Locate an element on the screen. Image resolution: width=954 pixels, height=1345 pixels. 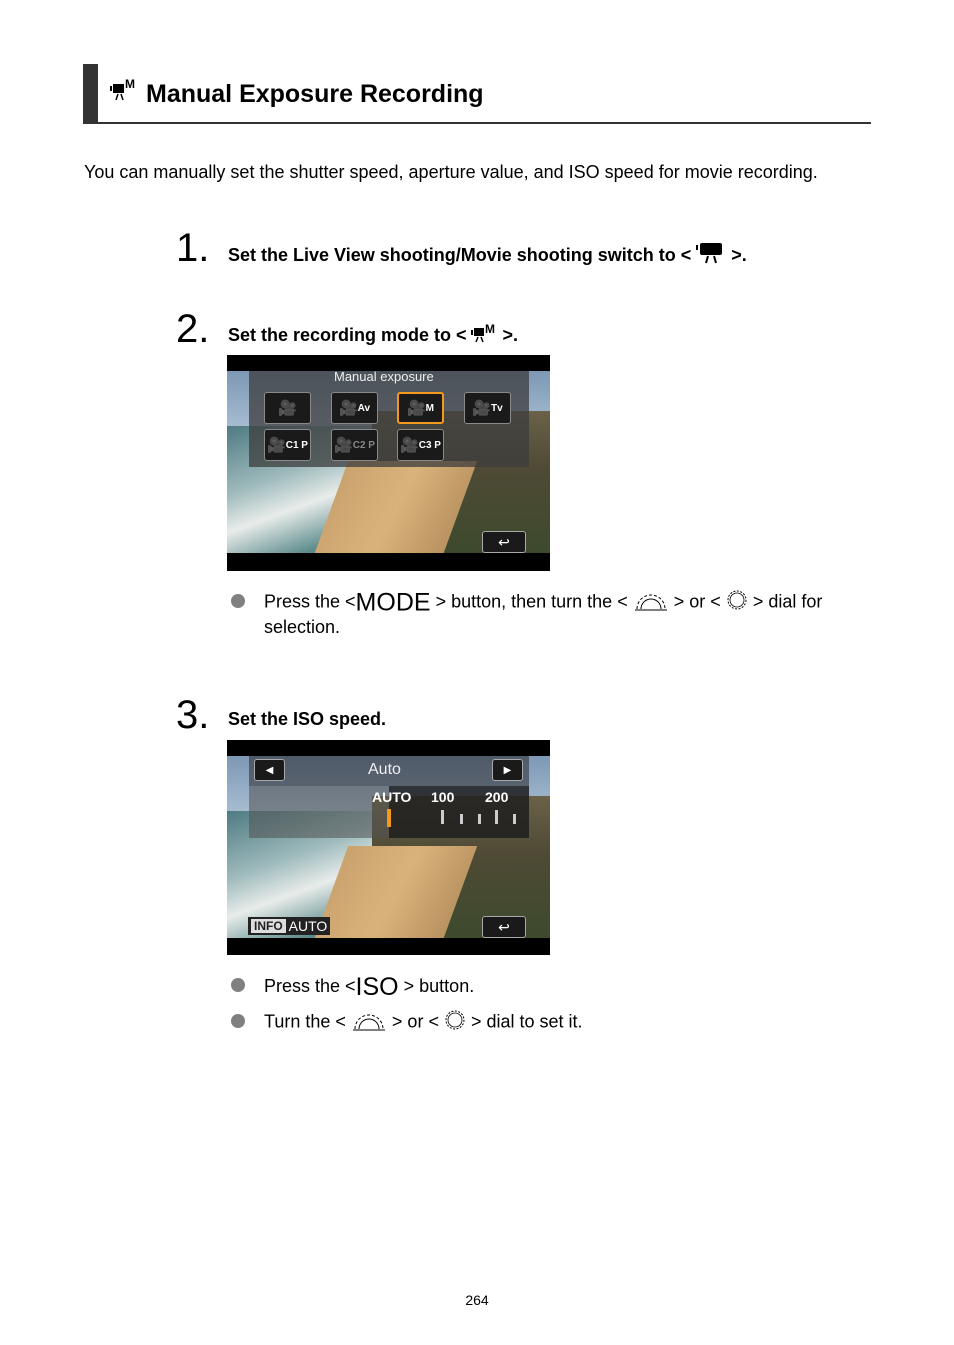
mode-button-c1: 🎥 C1 P is located at coordinates (287, 445).